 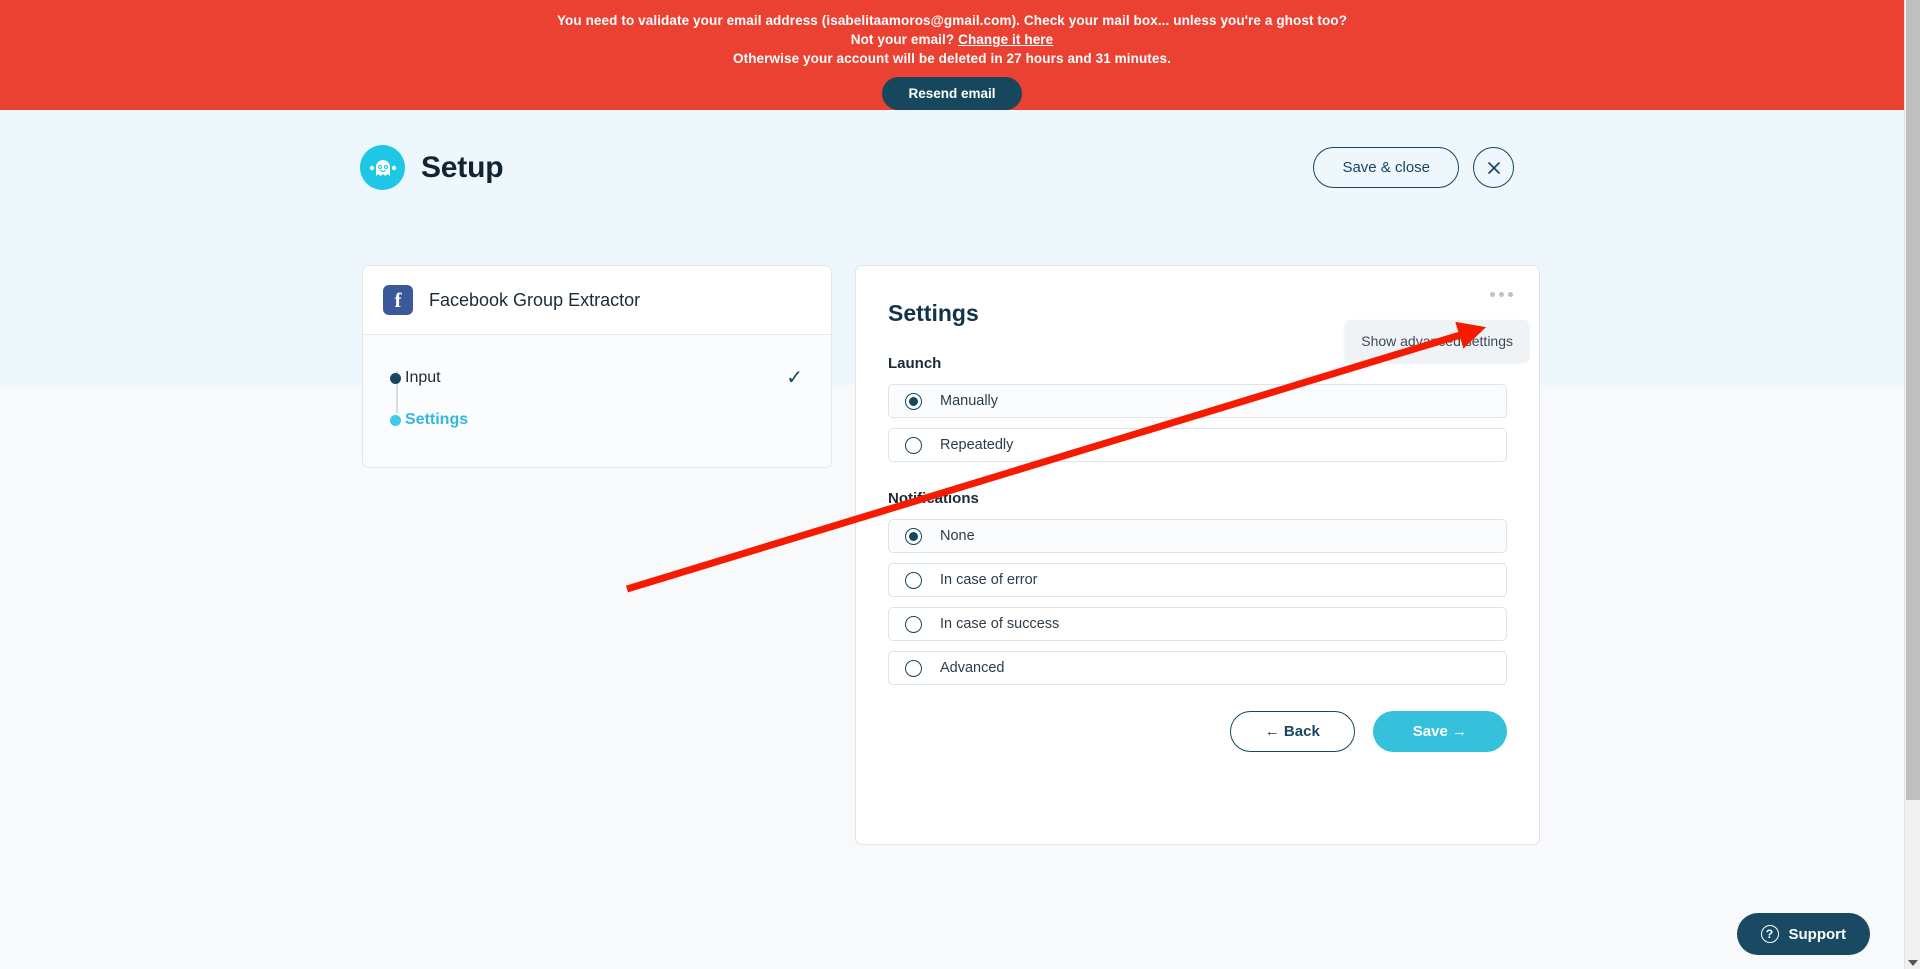 What do you see at coordinates (437, 419) in the screenshot?
I see `step-label: Settings` at bounding box center [437, 419].